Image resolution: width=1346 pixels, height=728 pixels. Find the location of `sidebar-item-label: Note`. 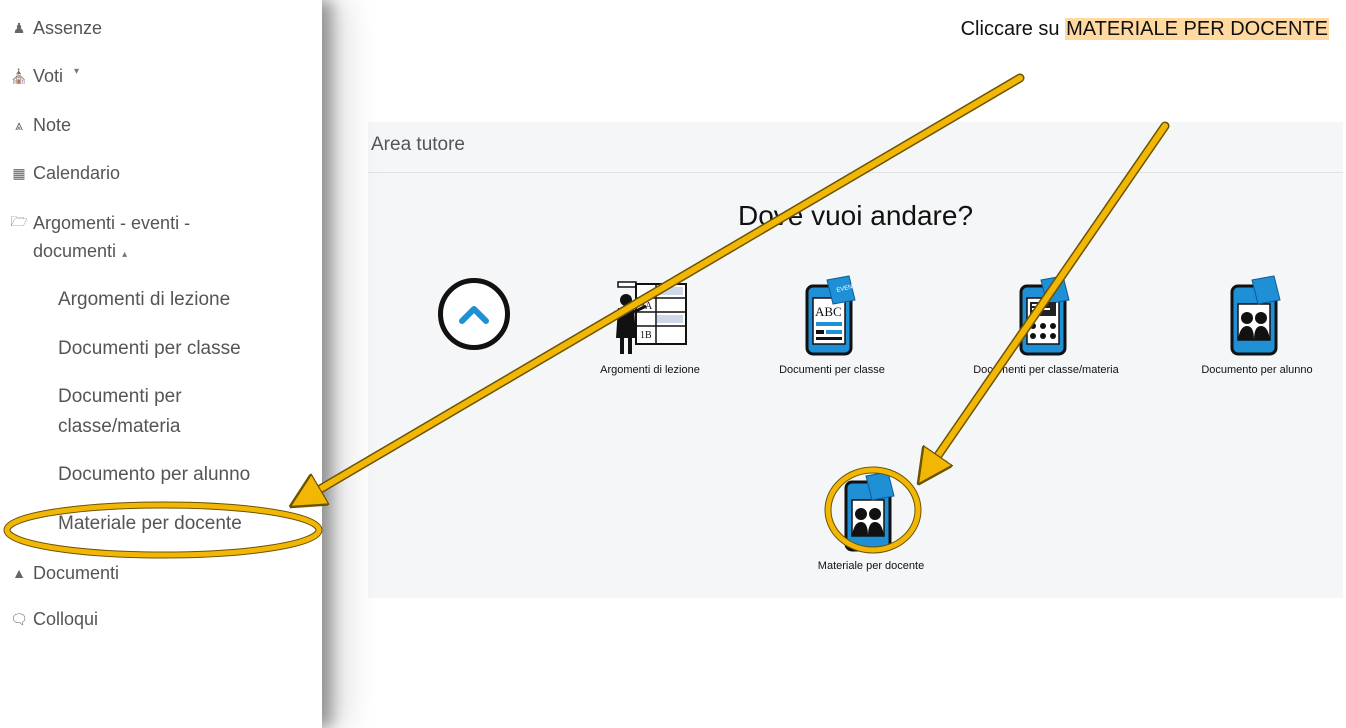

sidebar-item-label: Note is located at coordinates (52, 125).